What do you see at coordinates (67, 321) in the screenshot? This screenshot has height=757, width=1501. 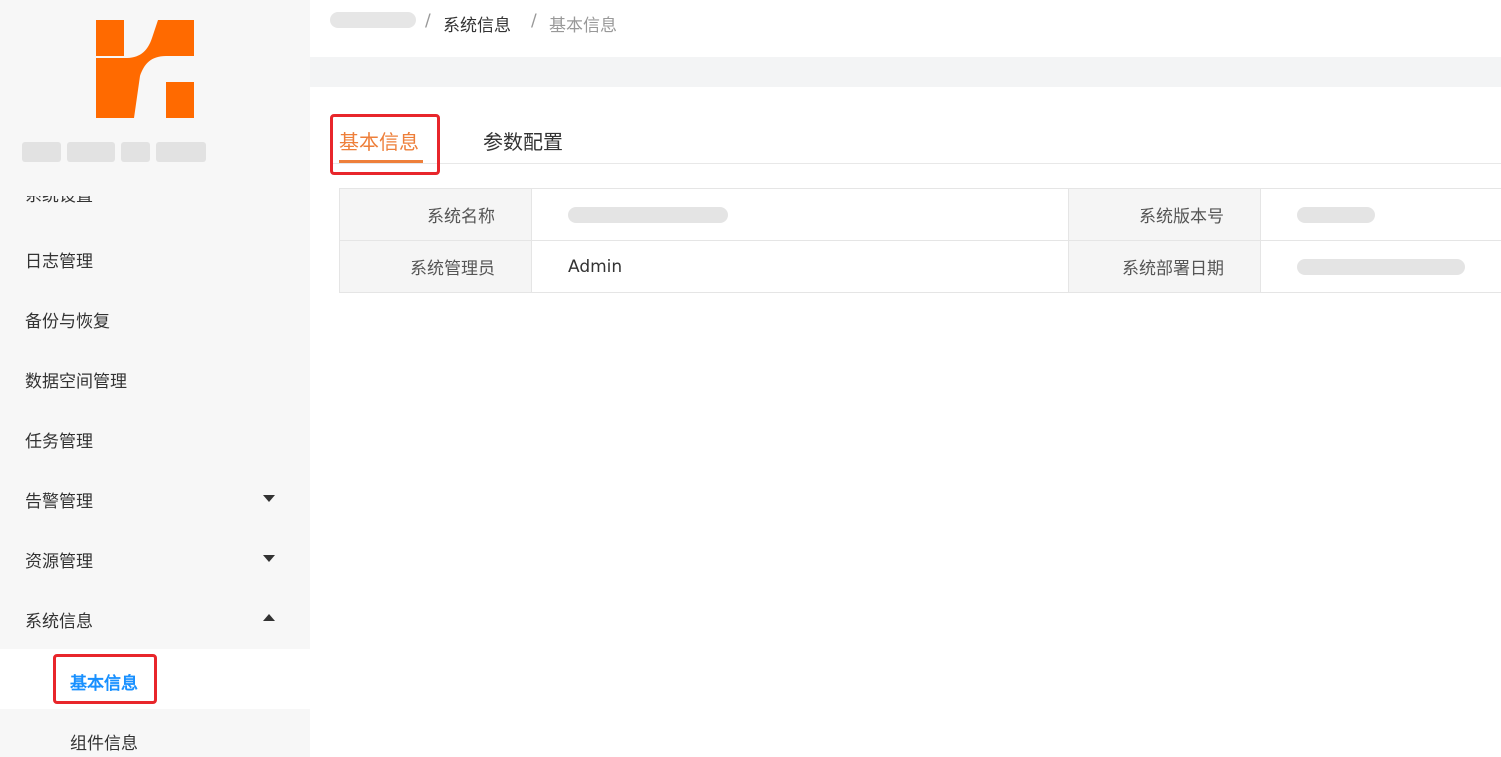 I see `sidebar-item-label: 备份与恢复` at bounding box center [67, 321].